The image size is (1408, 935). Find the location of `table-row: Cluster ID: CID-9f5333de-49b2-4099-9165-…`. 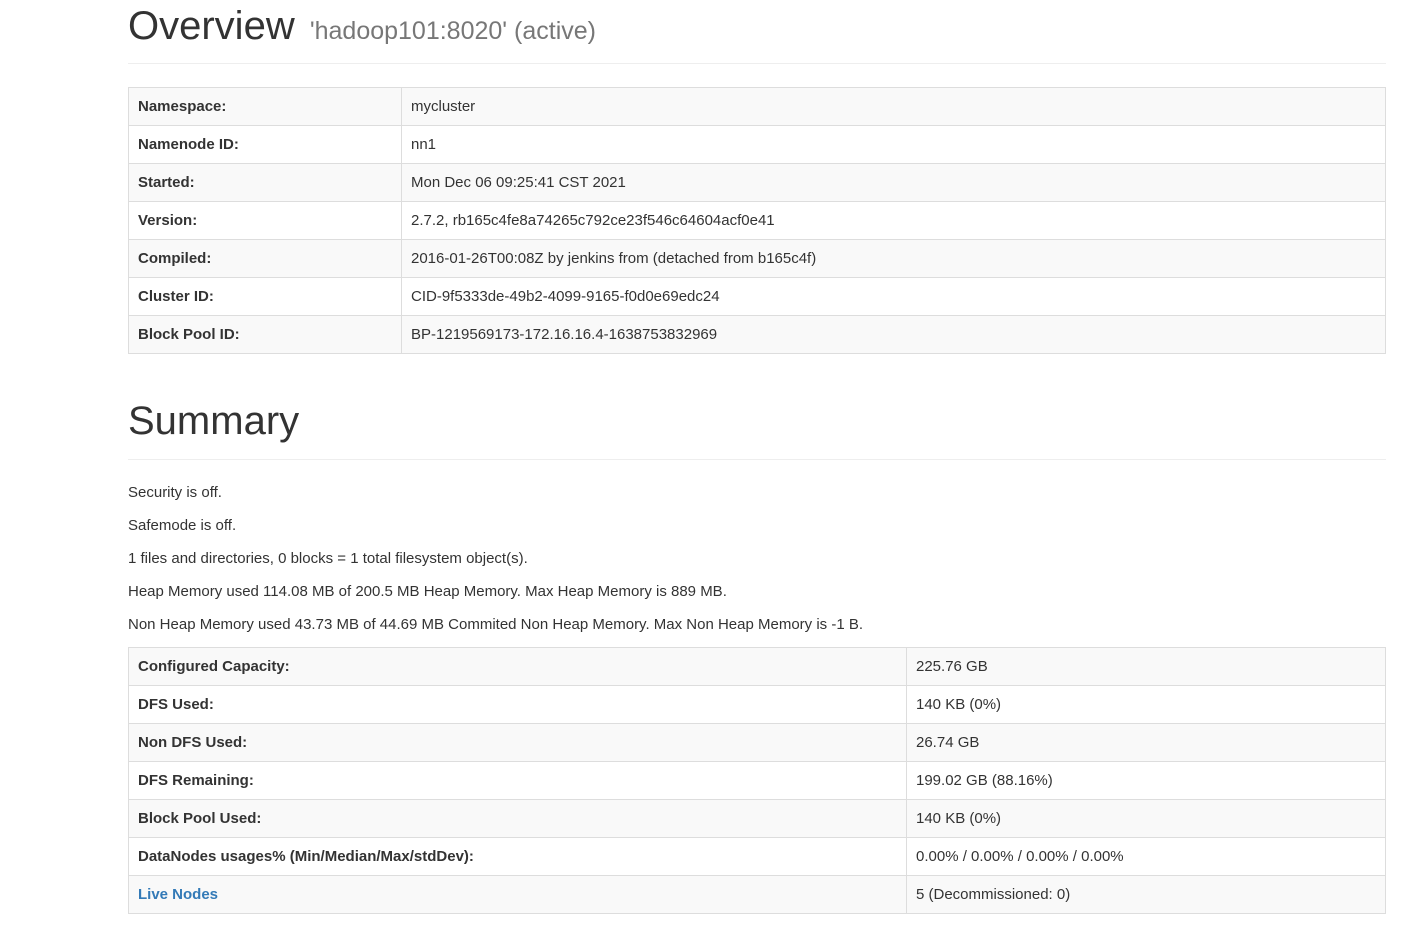

table-row: Cluster ID: CID-9f5333de-49b2-4099-9165-… is located at coordinates (757, 296).